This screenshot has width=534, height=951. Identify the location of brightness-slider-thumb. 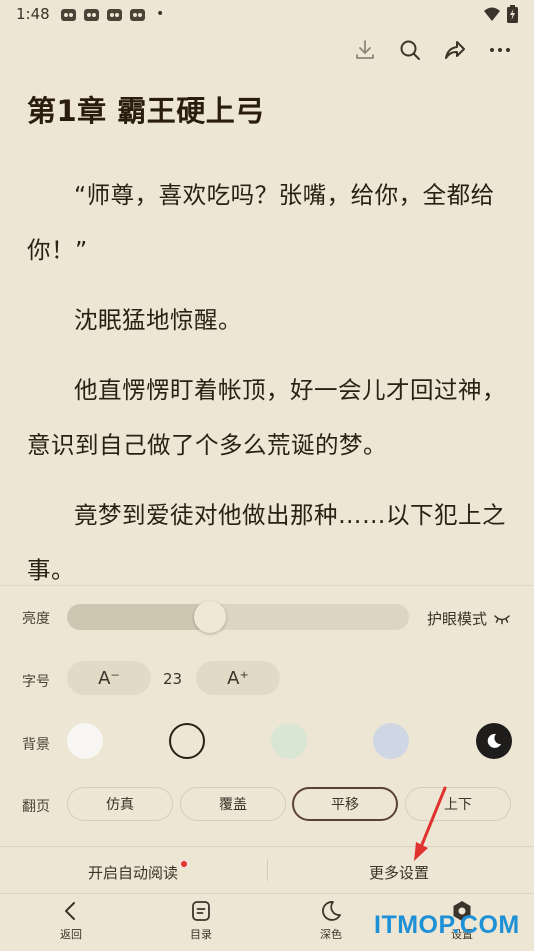
(210, 617).